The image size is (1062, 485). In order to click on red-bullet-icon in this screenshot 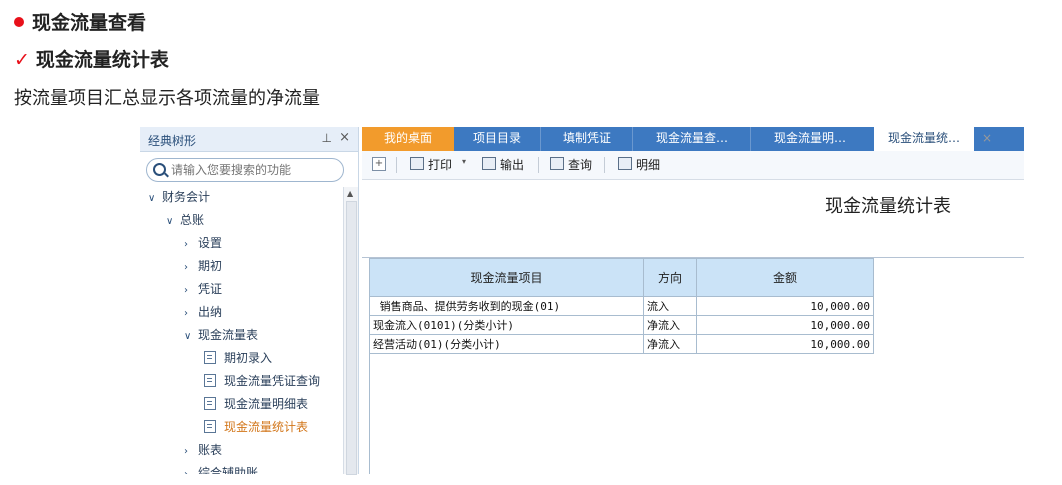, I will do `click(19, 21)`.